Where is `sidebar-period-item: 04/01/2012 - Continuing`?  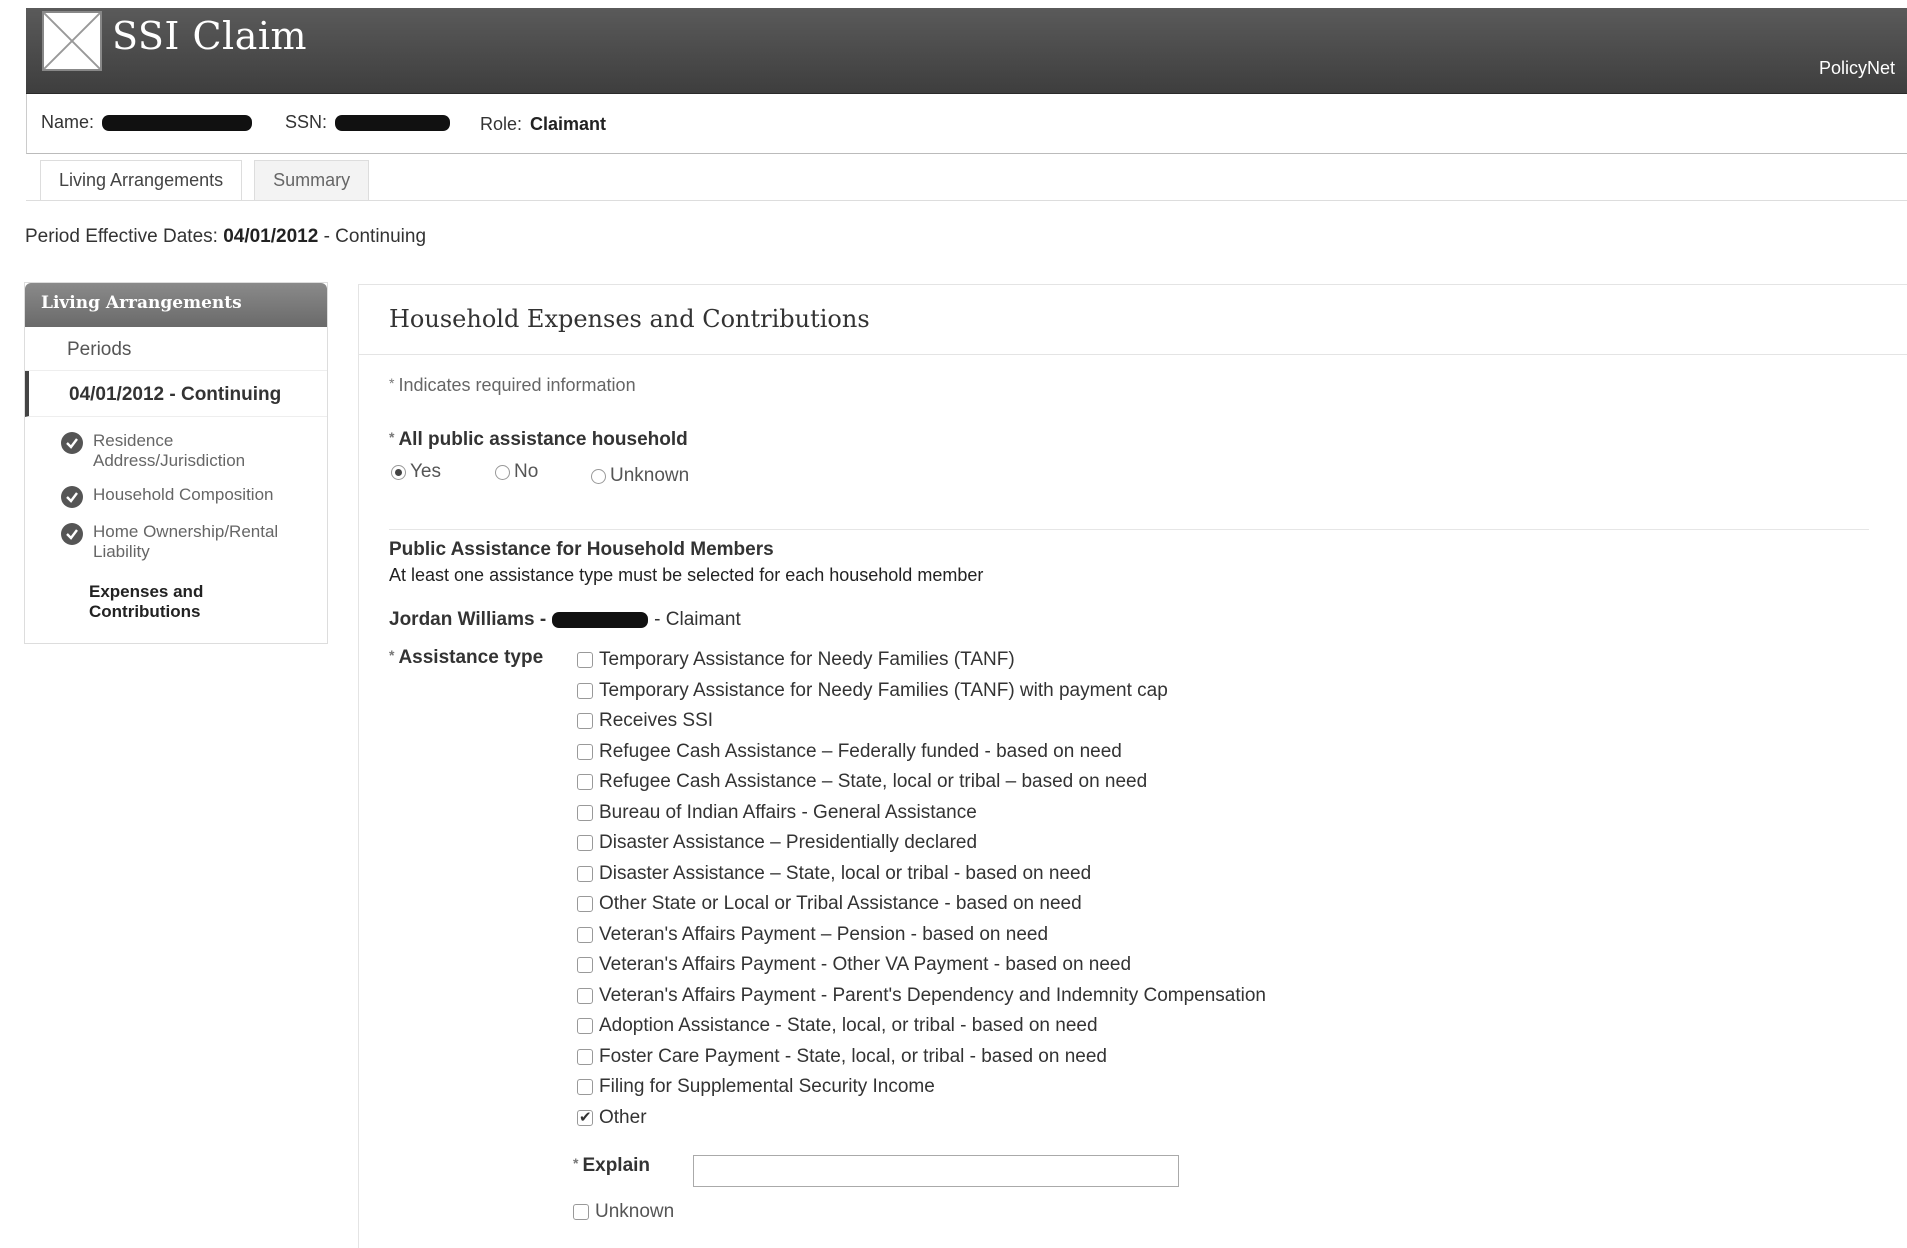
sidebar-period-item: 04/01/2012 - Continuing is located at coordinates (176, 394).